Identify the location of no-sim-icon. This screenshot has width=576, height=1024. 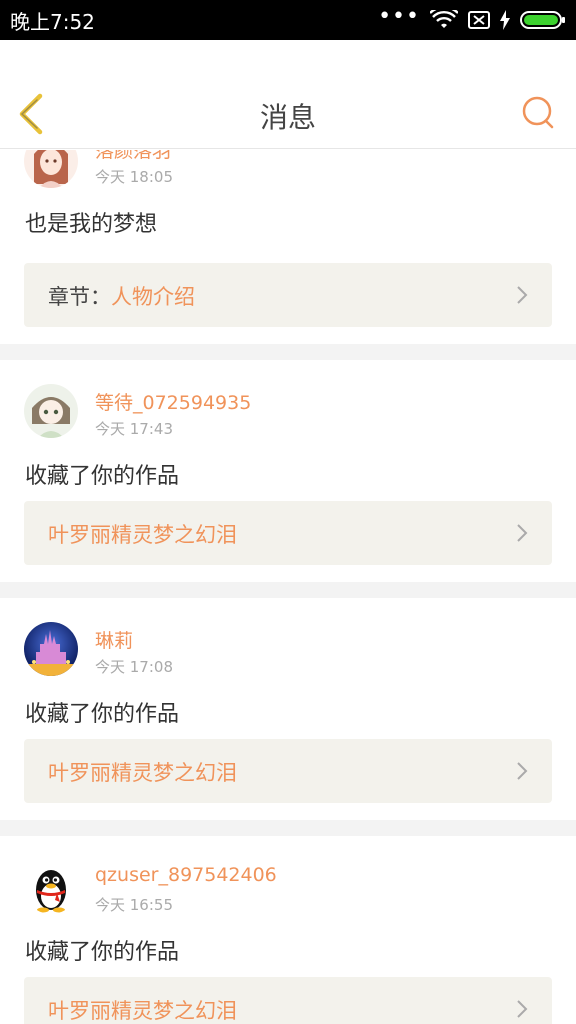
(479, 20).